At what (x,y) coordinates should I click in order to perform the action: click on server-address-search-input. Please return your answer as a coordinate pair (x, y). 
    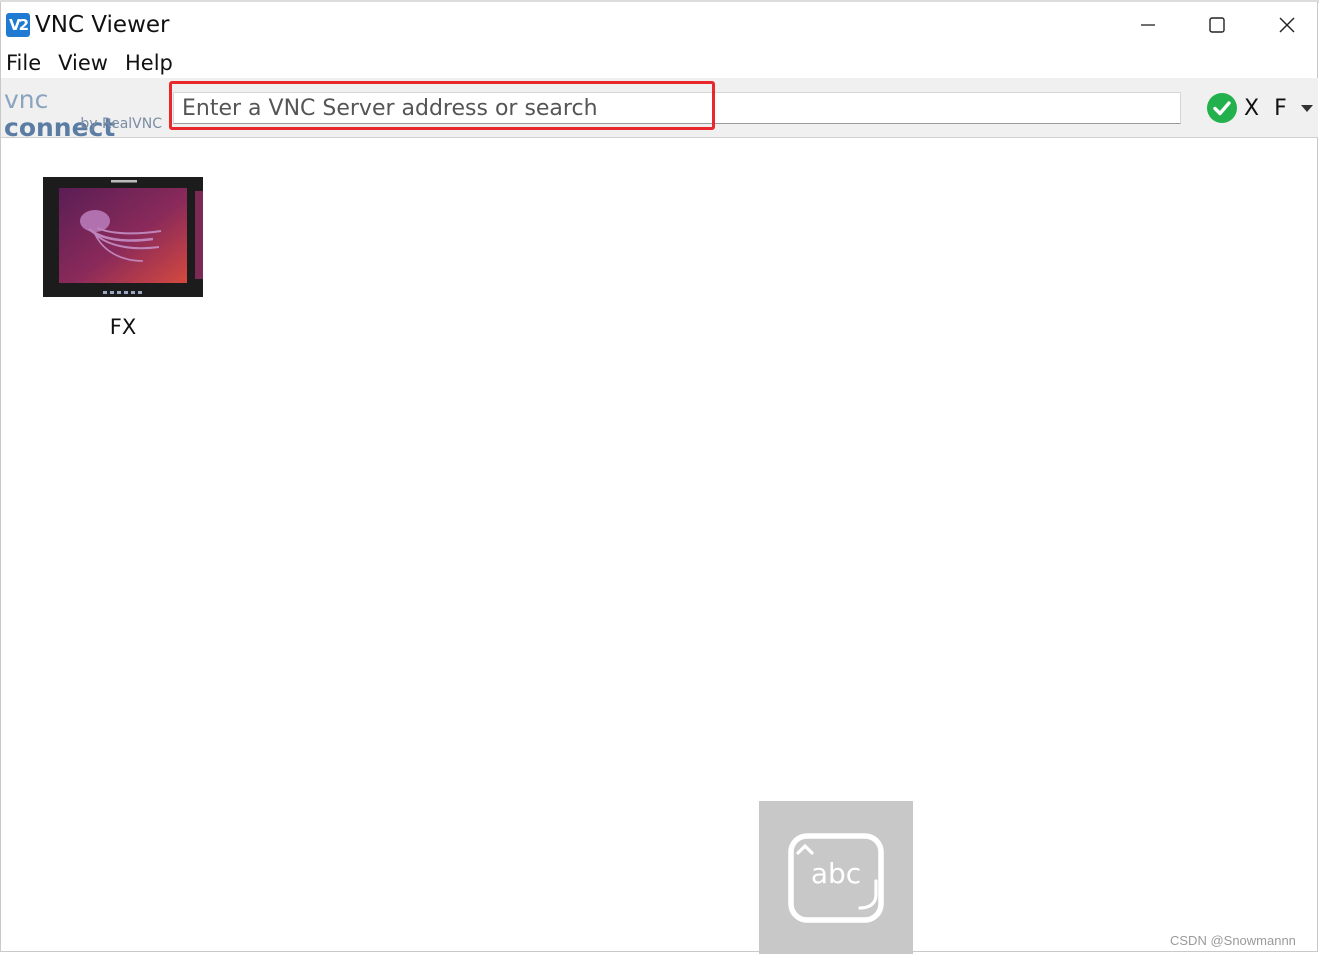
    Looking at the image, I should click on (677, 108).